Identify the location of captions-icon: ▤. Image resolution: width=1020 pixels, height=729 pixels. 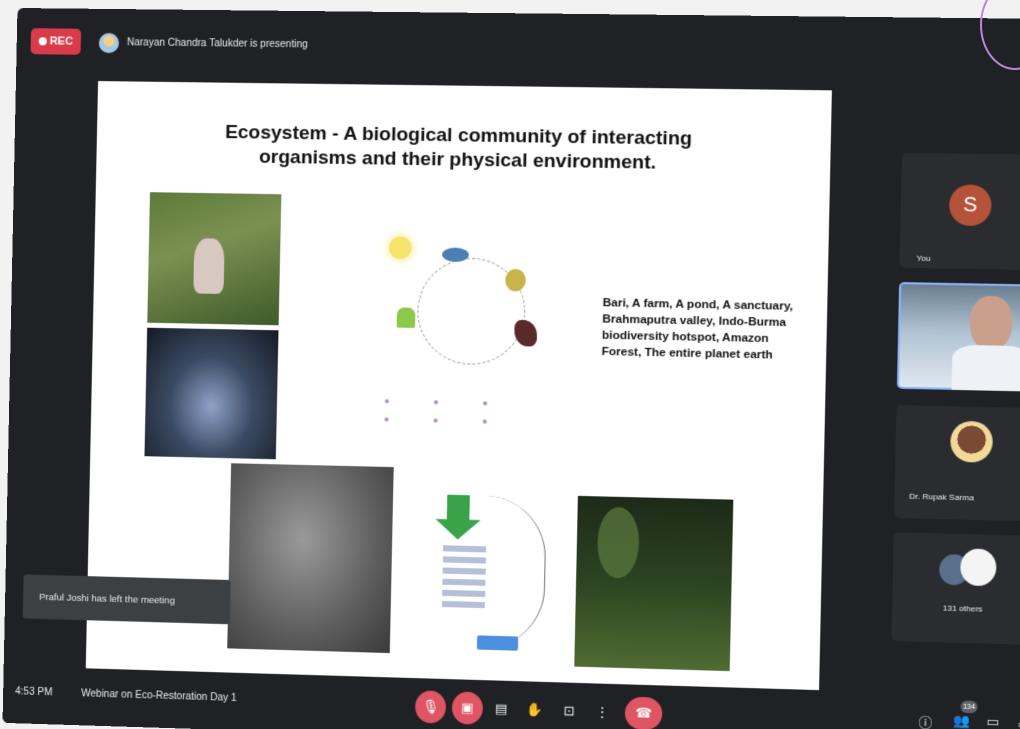
(501, 708).